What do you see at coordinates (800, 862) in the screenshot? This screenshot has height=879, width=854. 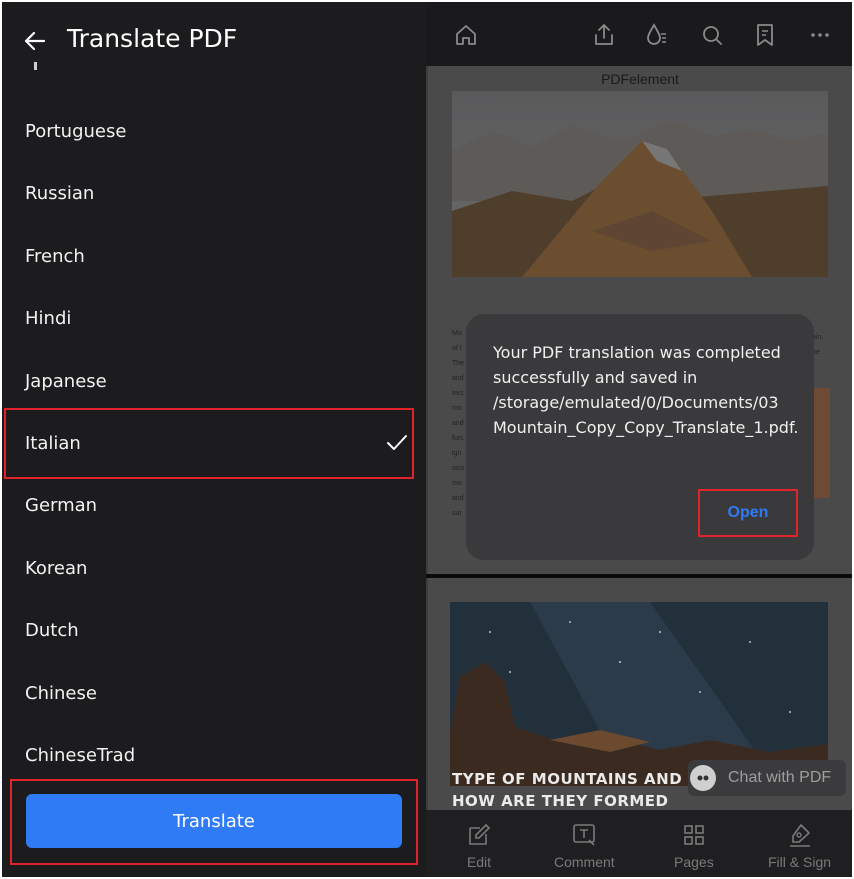 I see `nav-label: Fill & Sign` at bounding box center [800, 862].